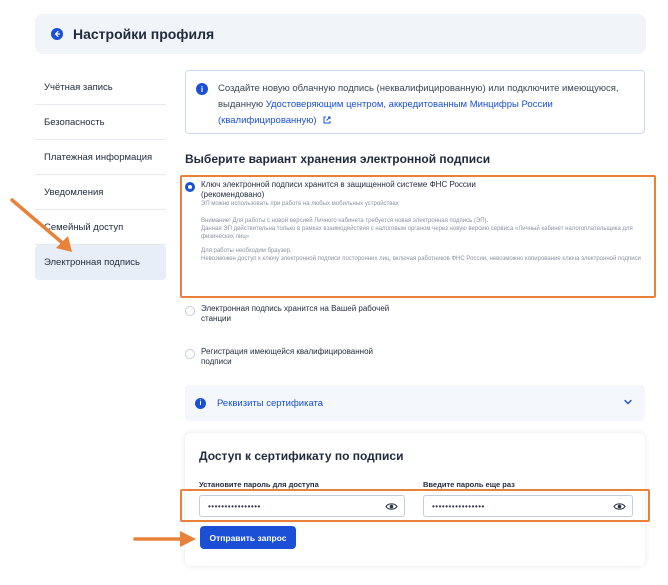  Describe the element at coordinates (164, 539) in the screenshot. I see `annotation-arrow-submit` at that location.